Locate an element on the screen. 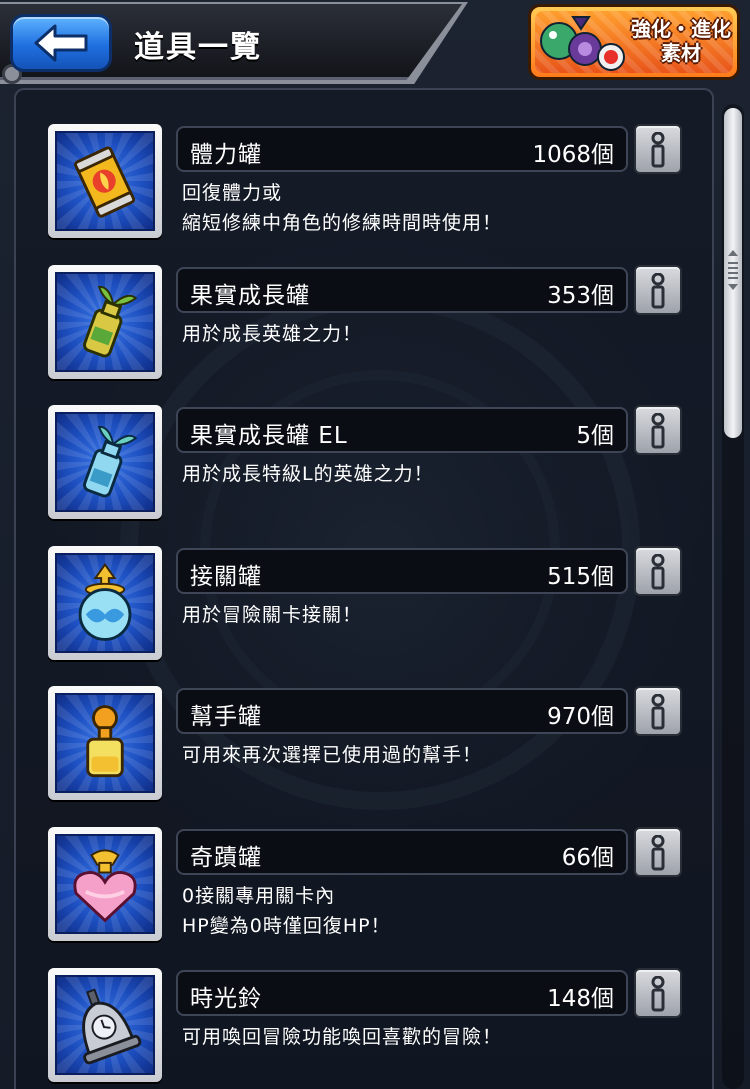 The width and height of the screenshot is (750, 1089). continue-can-icon is located at coordinates (105, 601).